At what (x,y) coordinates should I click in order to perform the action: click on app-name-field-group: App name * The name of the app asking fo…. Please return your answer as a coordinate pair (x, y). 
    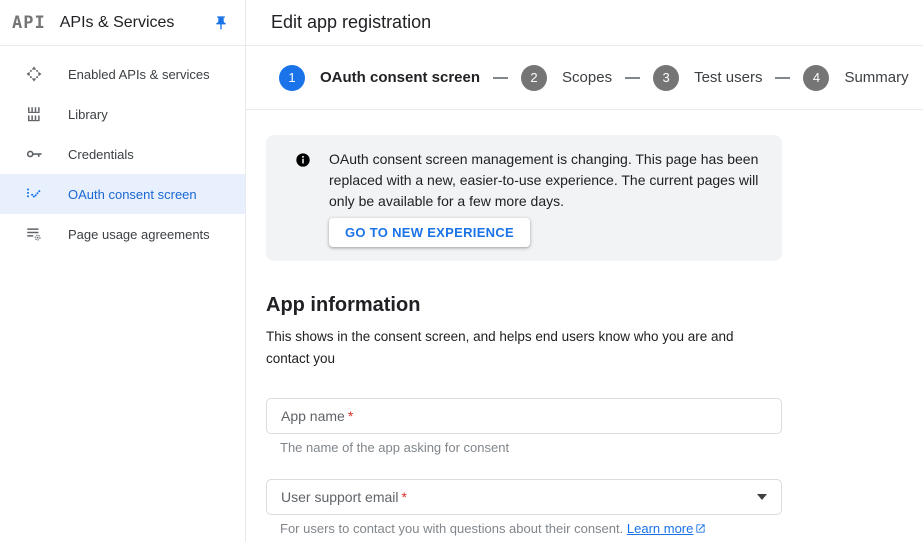
    Looking at the image, I should click on (524, 426).